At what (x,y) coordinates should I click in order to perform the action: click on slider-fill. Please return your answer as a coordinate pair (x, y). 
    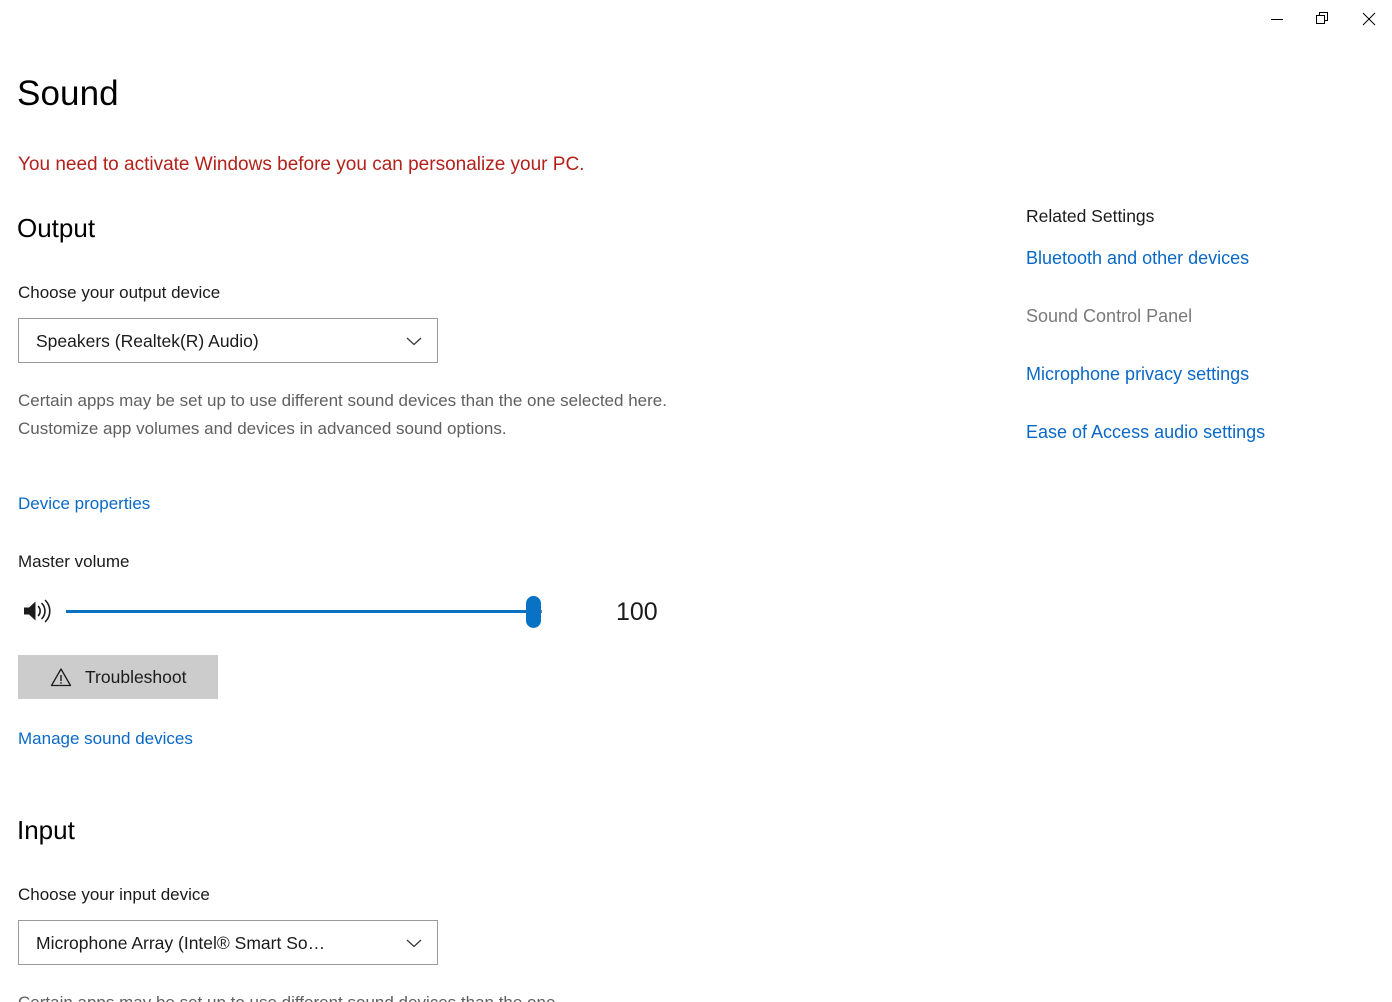
    Looking at the image, I should click on (300, 611).